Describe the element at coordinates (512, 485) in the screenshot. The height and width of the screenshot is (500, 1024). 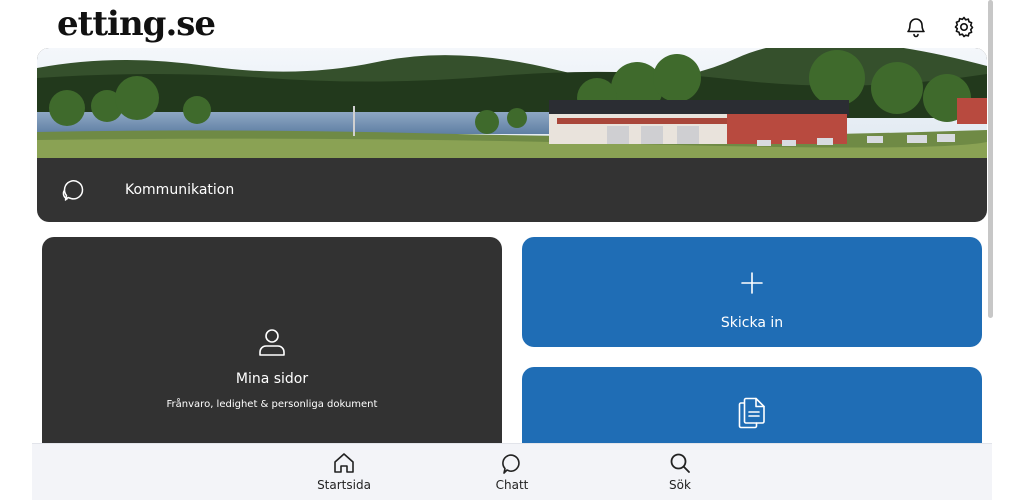
I see `nav-label-chatt: Chatt` at that location.